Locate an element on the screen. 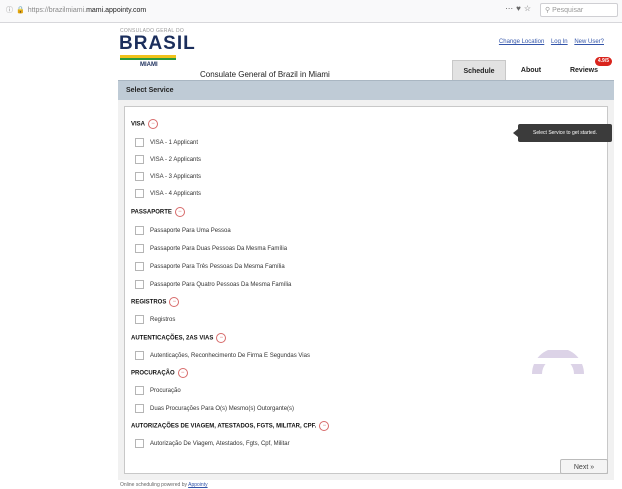 This screenshot has width=622, height=489. search-placeholder: Pesquisar is located at coordinates (568, 10).